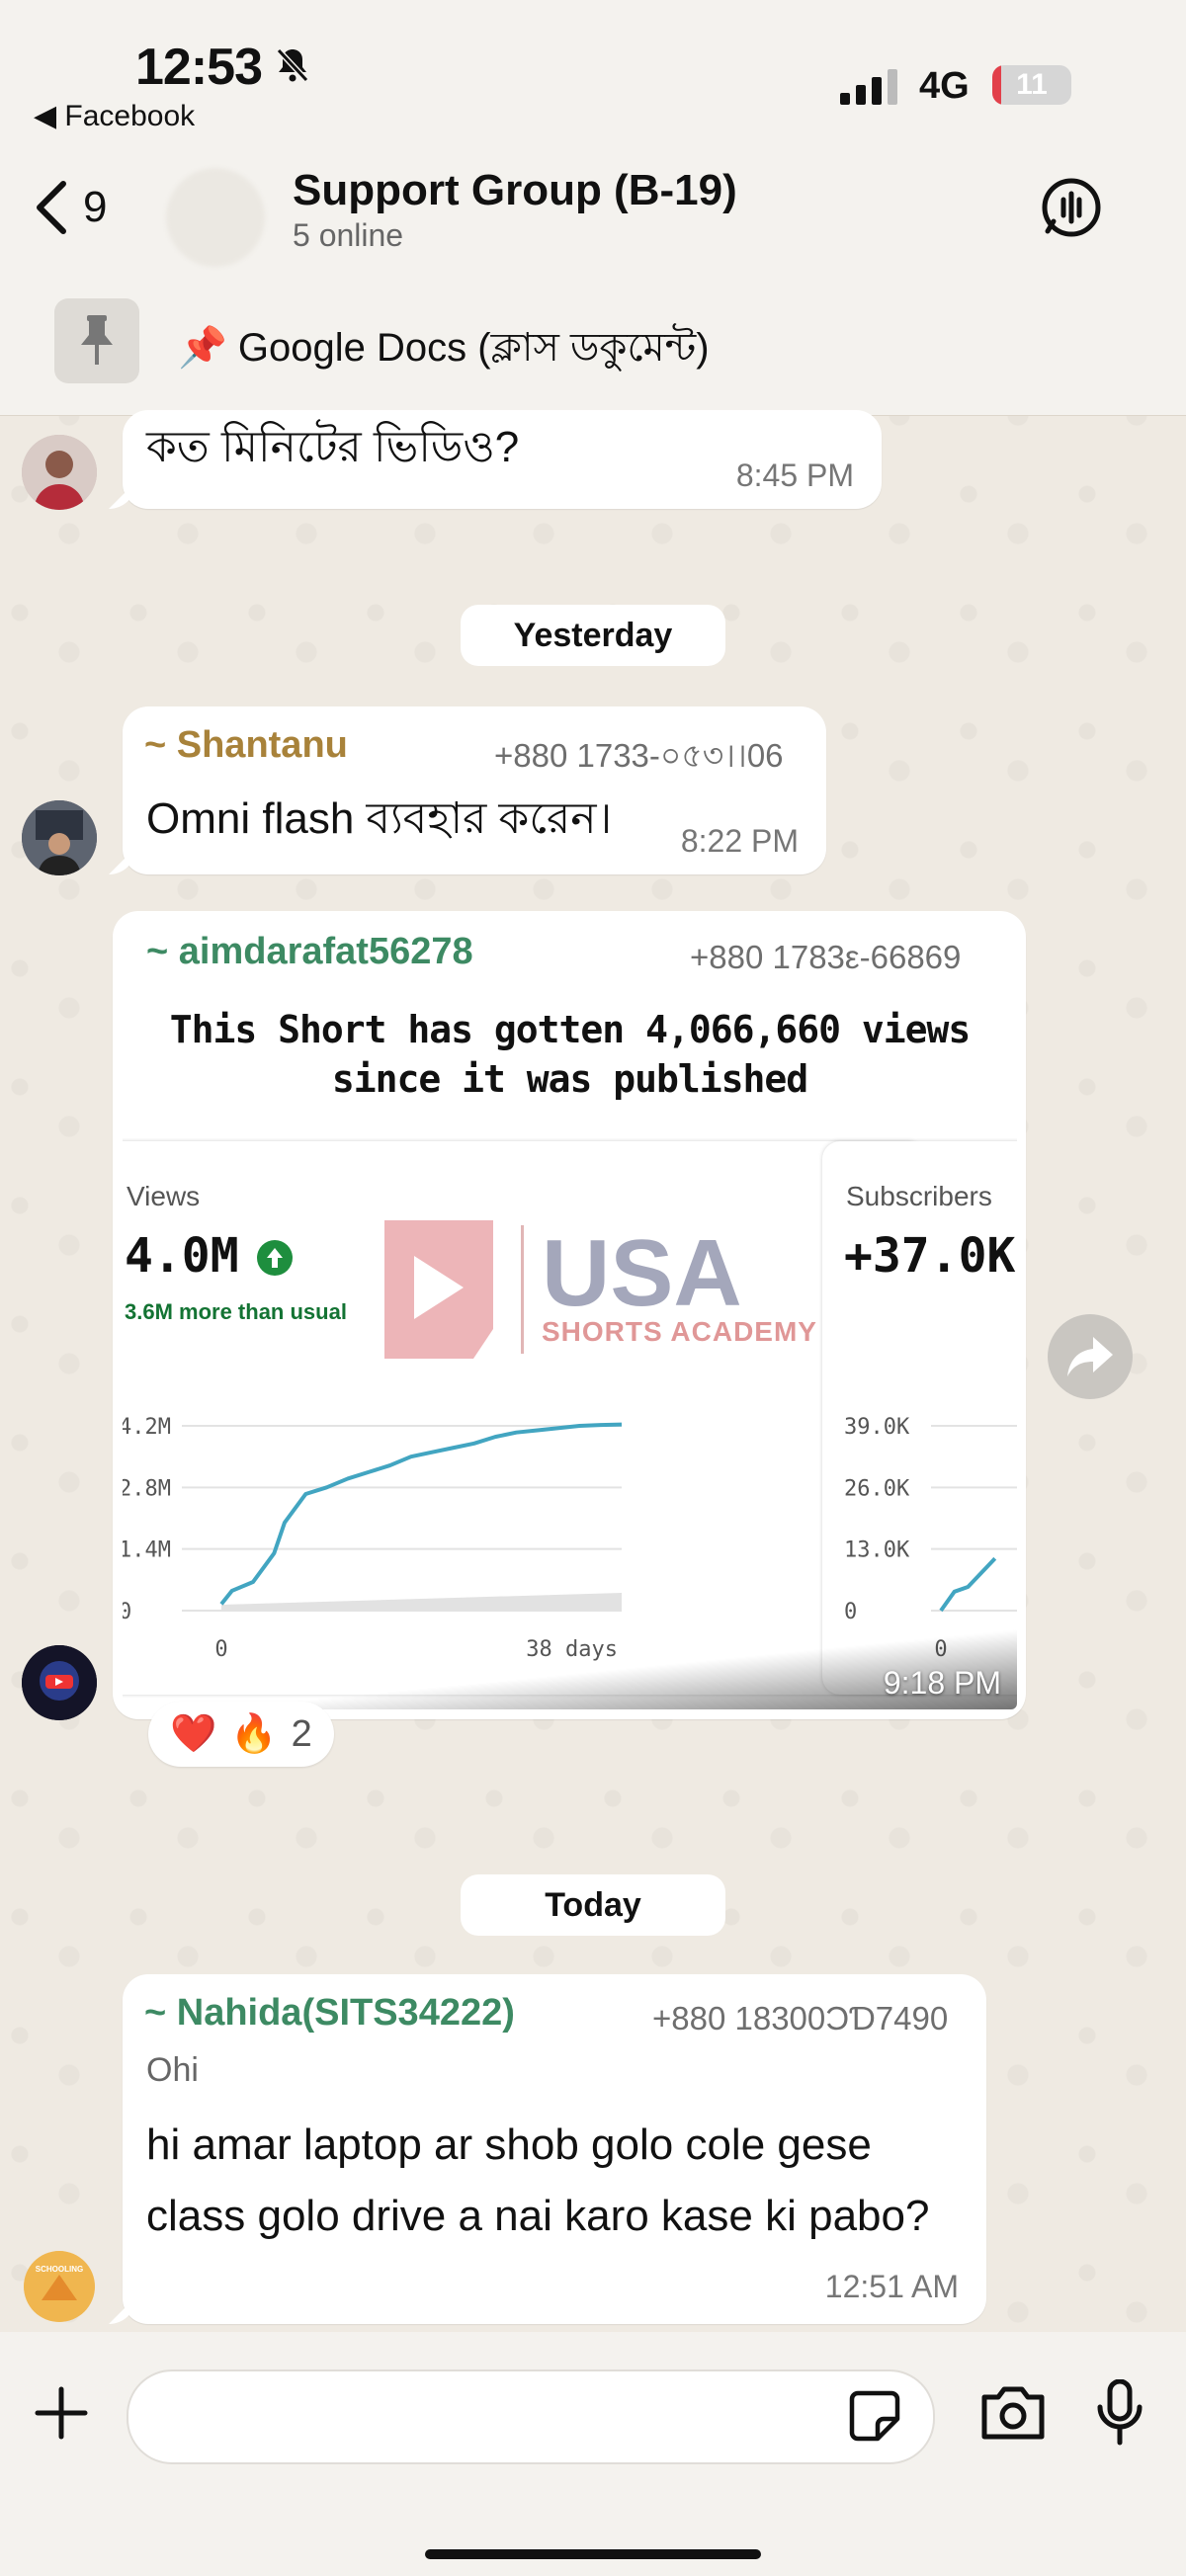 Image resolution: width=1186 pixels, height=2576 pixels. Describe the element at coordinates (147, 1427) in the screenshot. I see `y-tick-label: 4.2M` at that location.